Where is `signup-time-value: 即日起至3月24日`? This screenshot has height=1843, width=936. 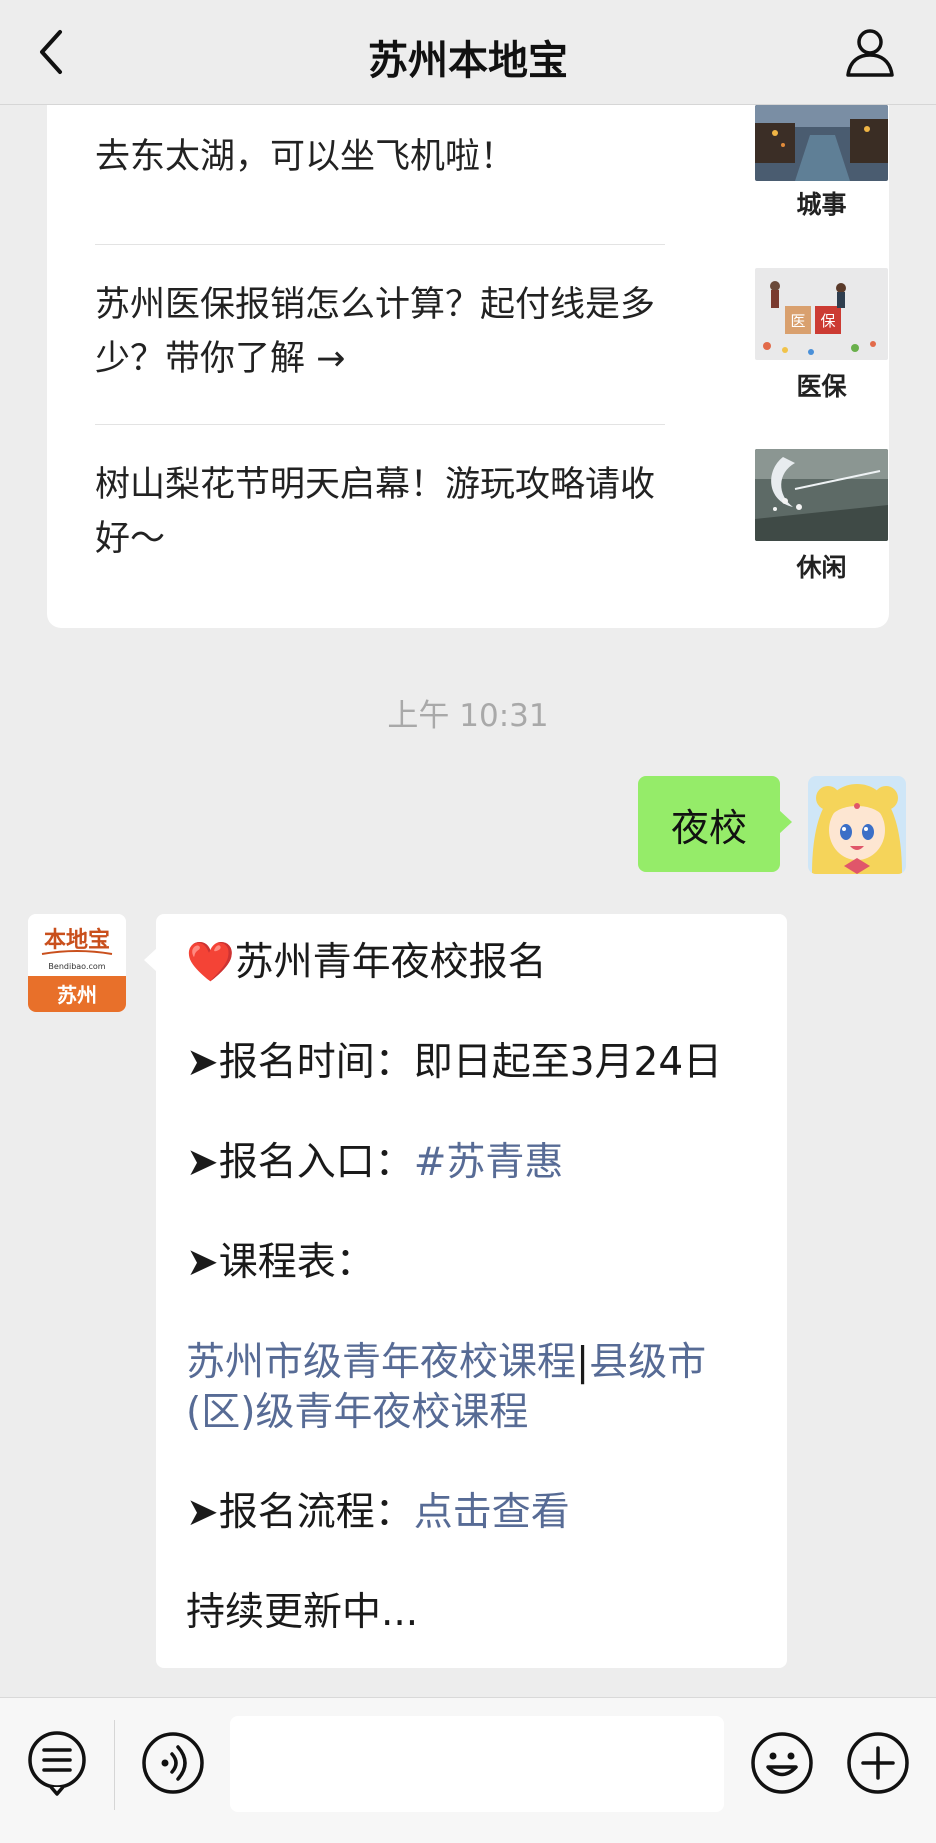
signup-time-value: 即日起至3月24日 is located at coordinates (568, 1062).